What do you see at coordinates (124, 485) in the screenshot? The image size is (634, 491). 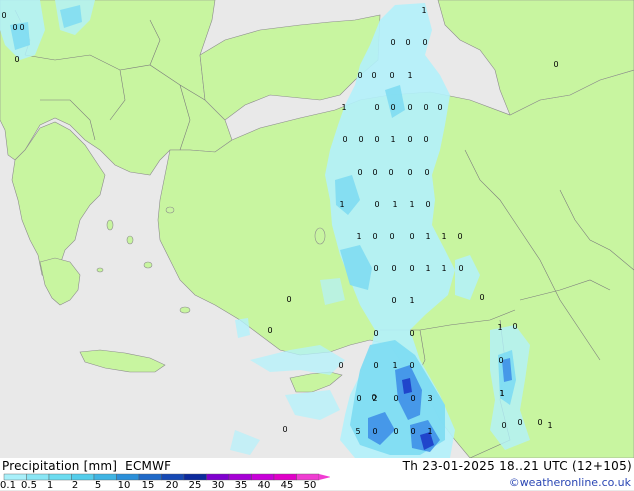 I see `scale-label: 10` at bounding box center [124, 485].